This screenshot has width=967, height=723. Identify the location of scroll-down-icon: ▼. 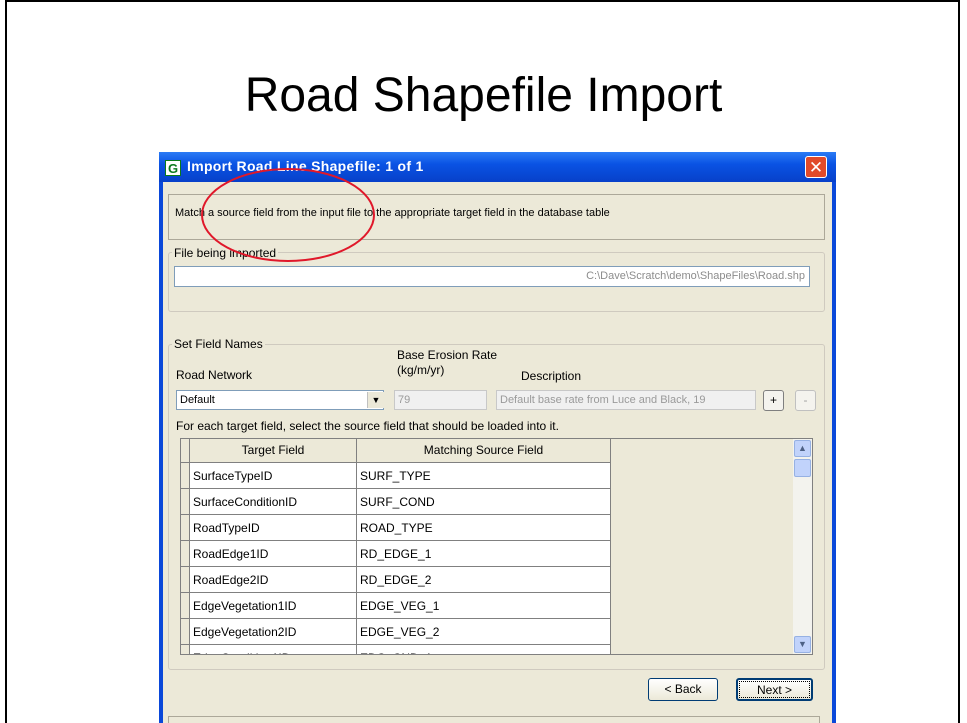
(802, 644).